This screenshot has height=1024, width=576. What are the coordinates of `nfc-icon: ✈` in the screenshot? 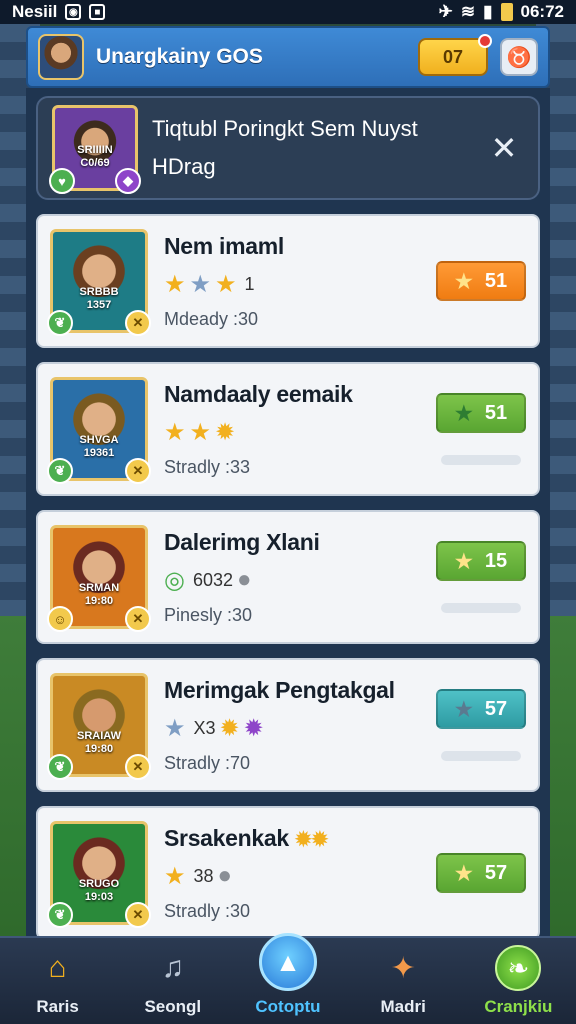 It's located at (445, 11).